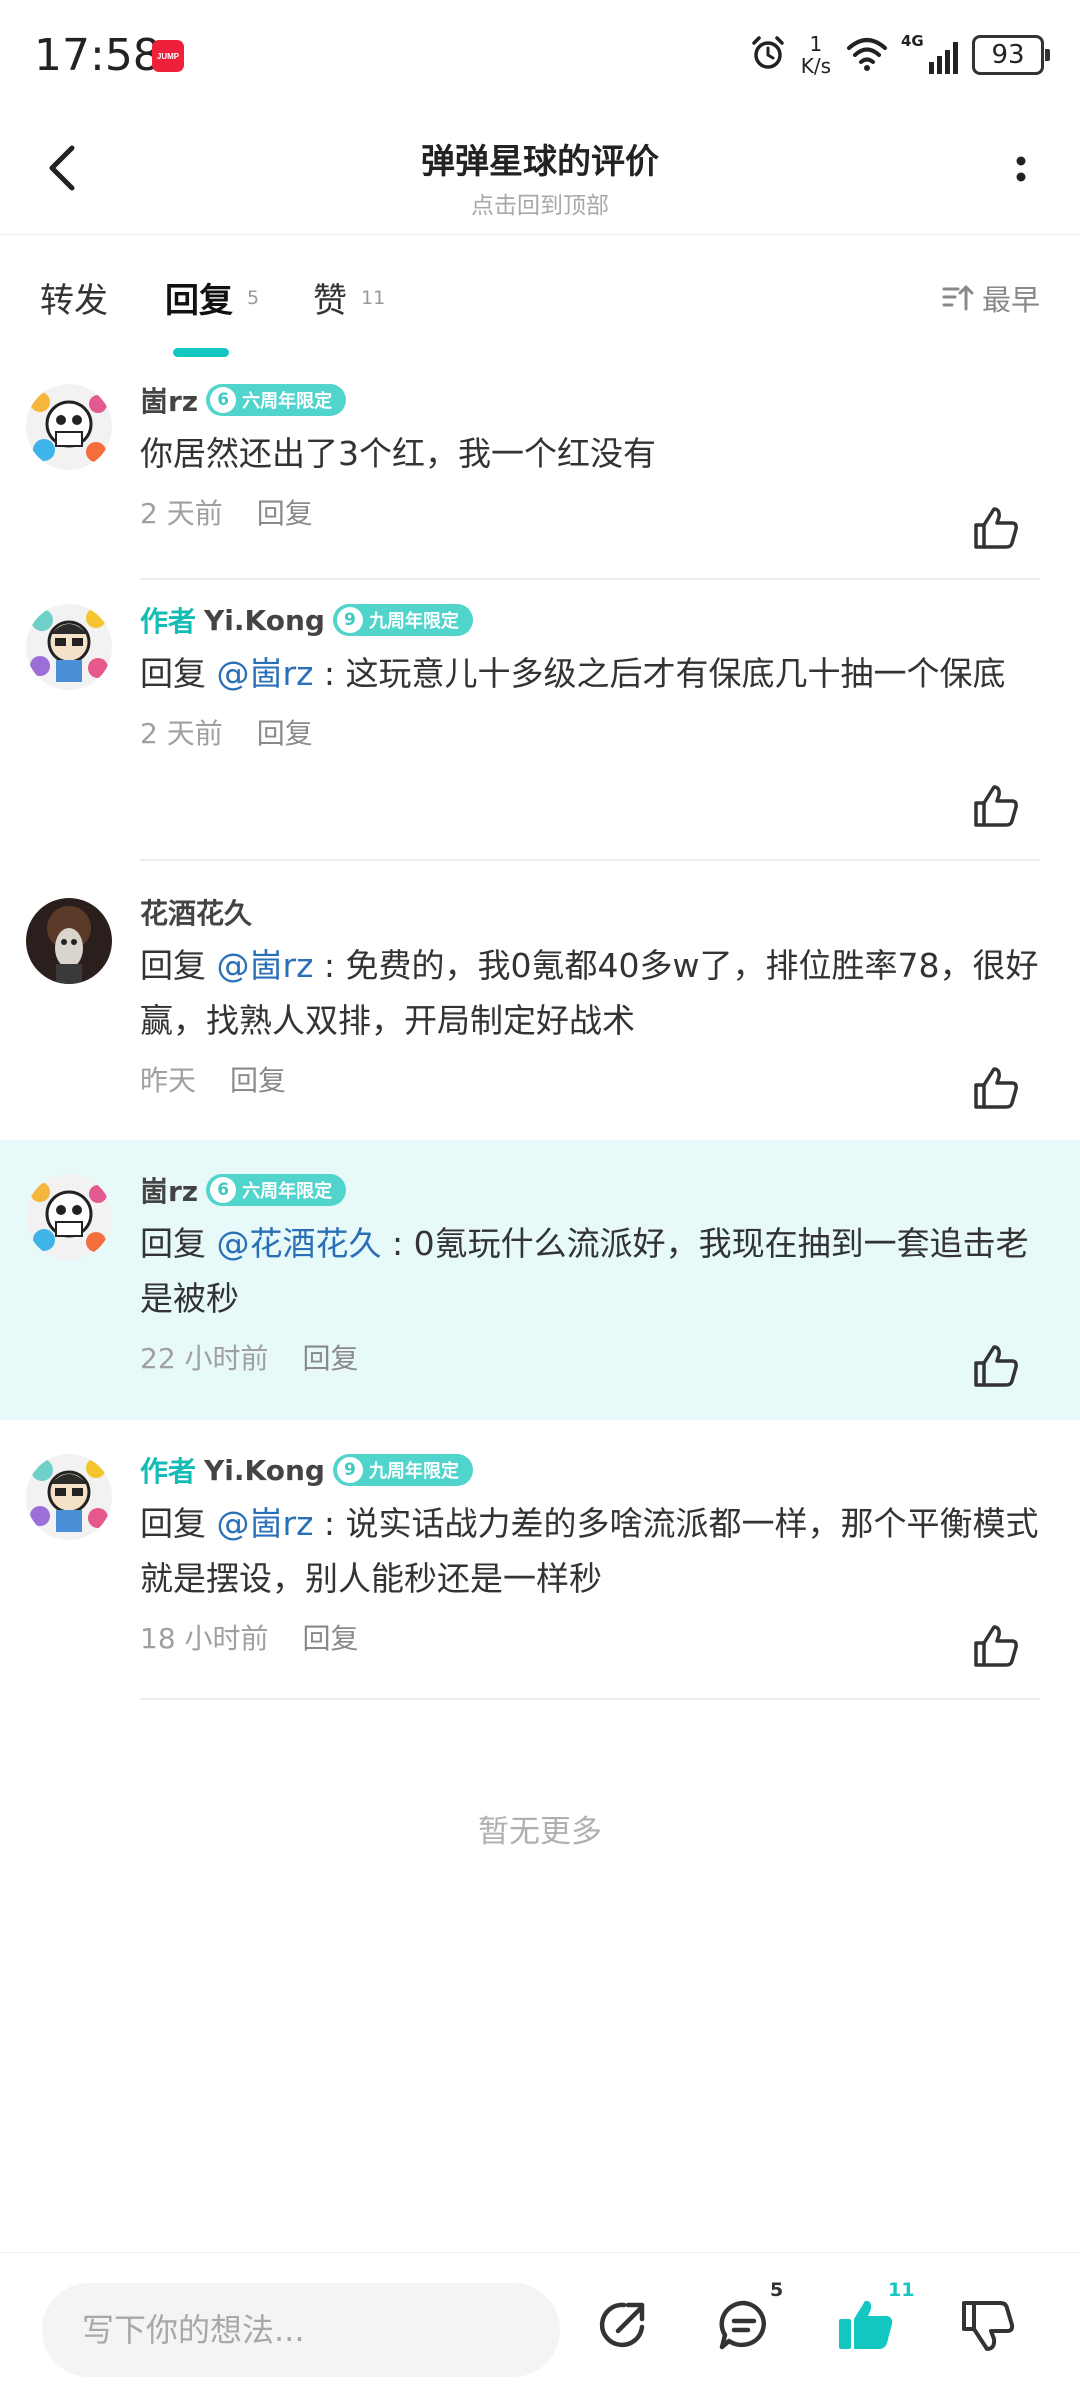 The image size is (1080, 2400). What do you see at coordinates (540, 203) in the screenshot?
I see `scroll-to-top-hint: 点击回到顶部` at bounding box center [540, 203].